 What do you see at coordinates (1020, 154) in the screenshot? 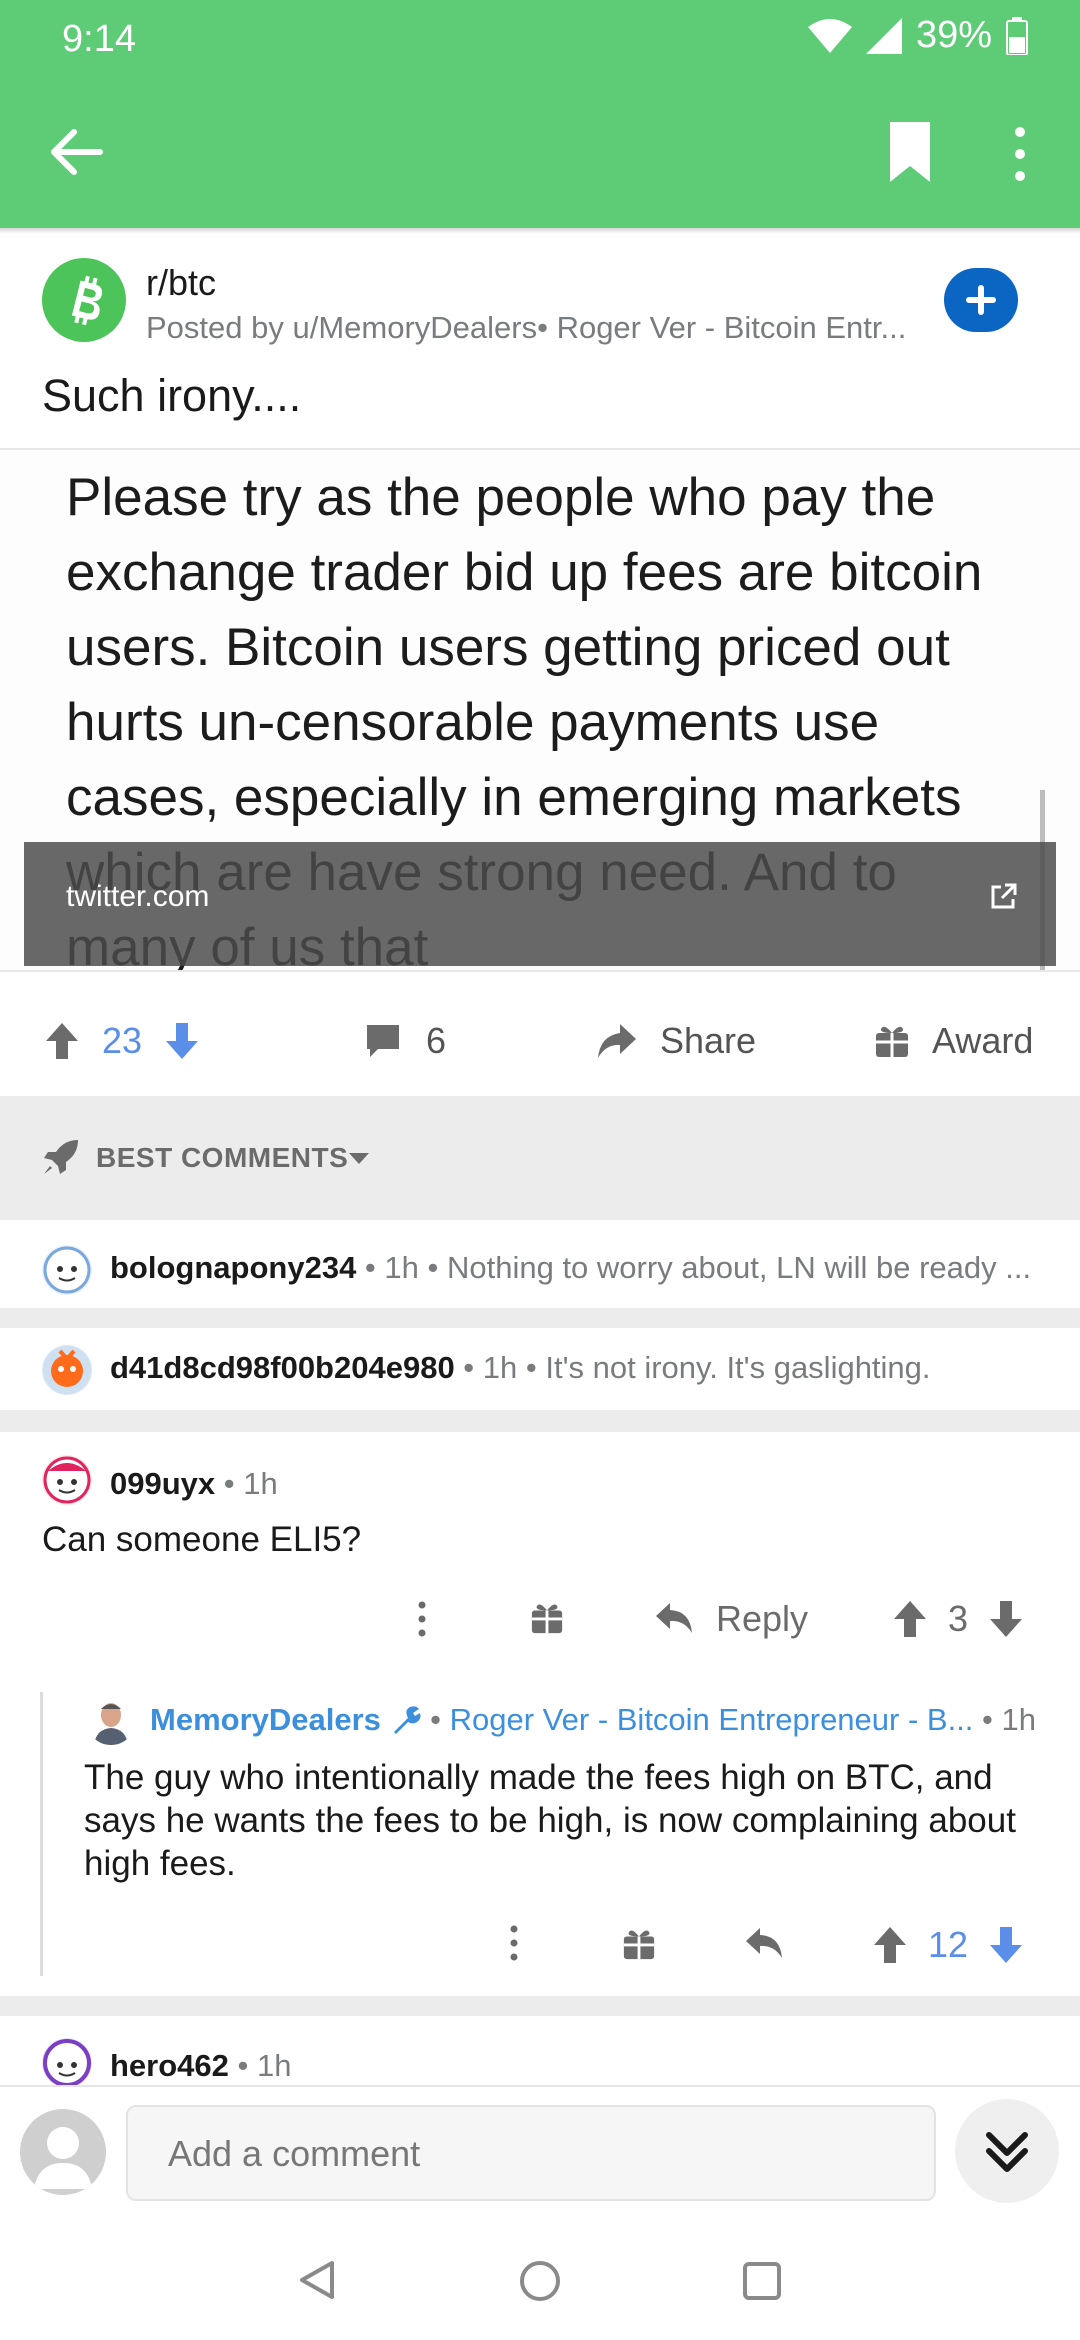
I see `kebab-menu-icon` at bounding box center [1020, 154].